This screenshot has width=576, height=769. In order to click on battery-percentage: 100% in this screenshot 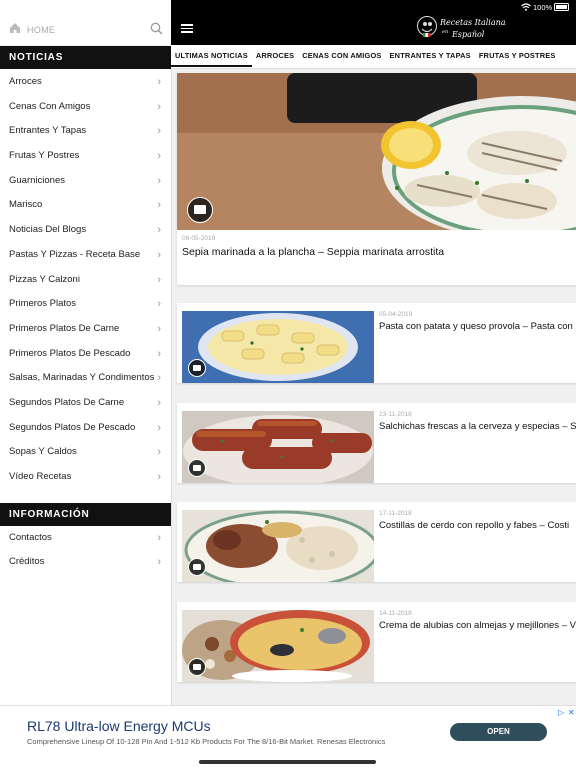, I will do `click(543, 7)`.